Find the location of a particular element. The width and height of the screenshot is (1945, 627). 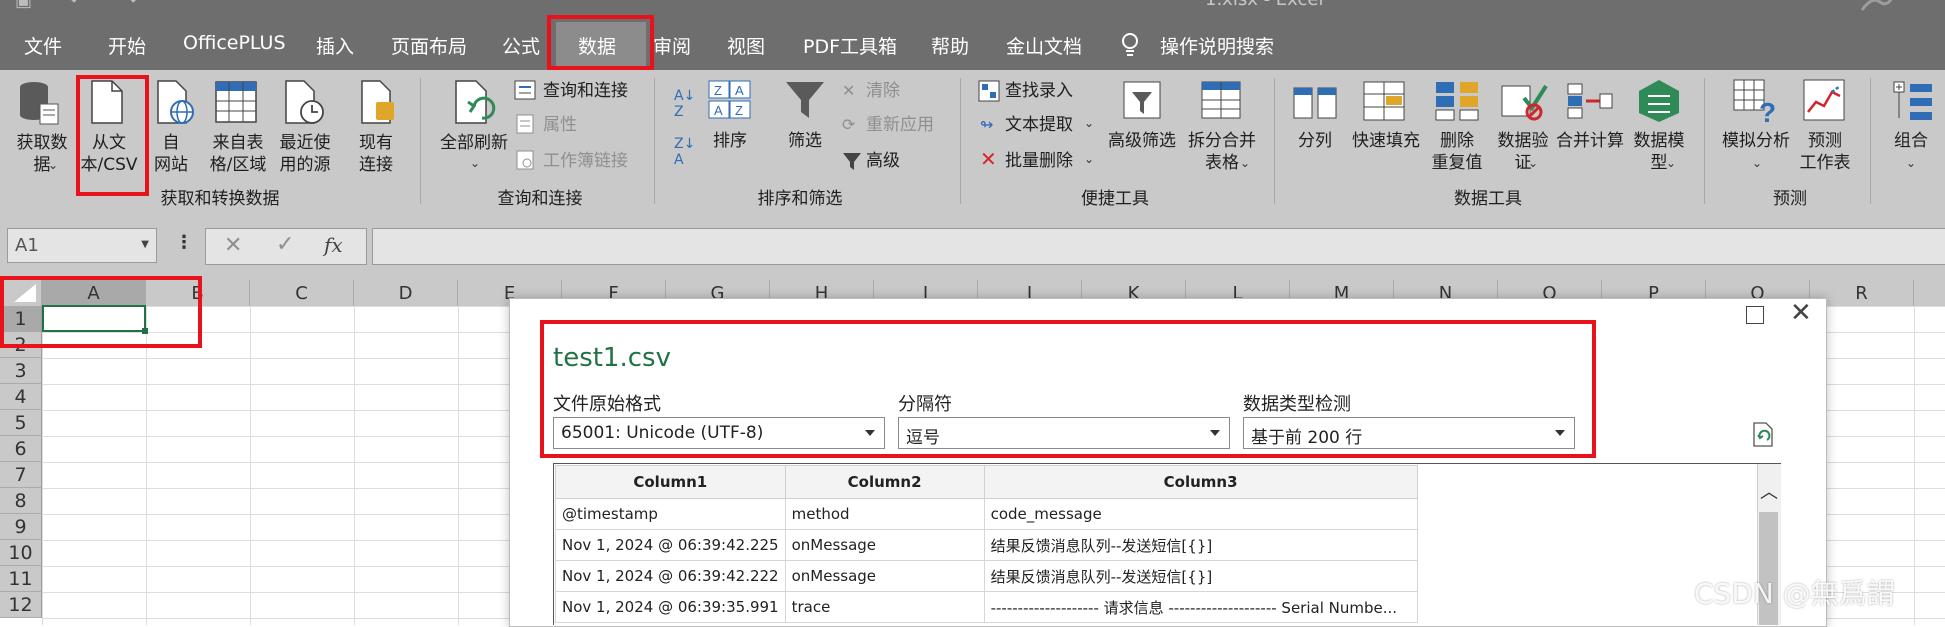

tab-insert: 插入 is located at coordinates (335, 45).